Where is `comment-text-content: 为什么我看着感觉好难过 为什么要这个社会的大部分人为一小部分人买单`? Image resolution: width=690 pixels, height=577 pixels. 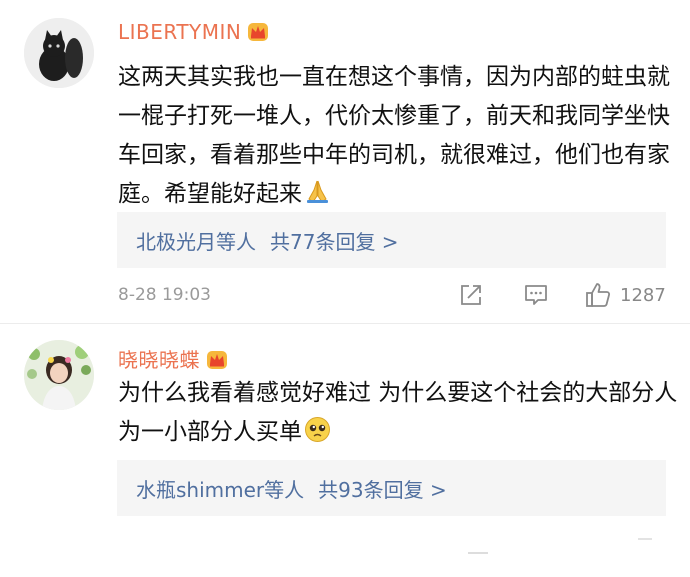 comment-text-content: 为什么我看着感觉好难过 为什么要这个社会的大部分人为一小部分人买单 is located at coordinates (398, 412).